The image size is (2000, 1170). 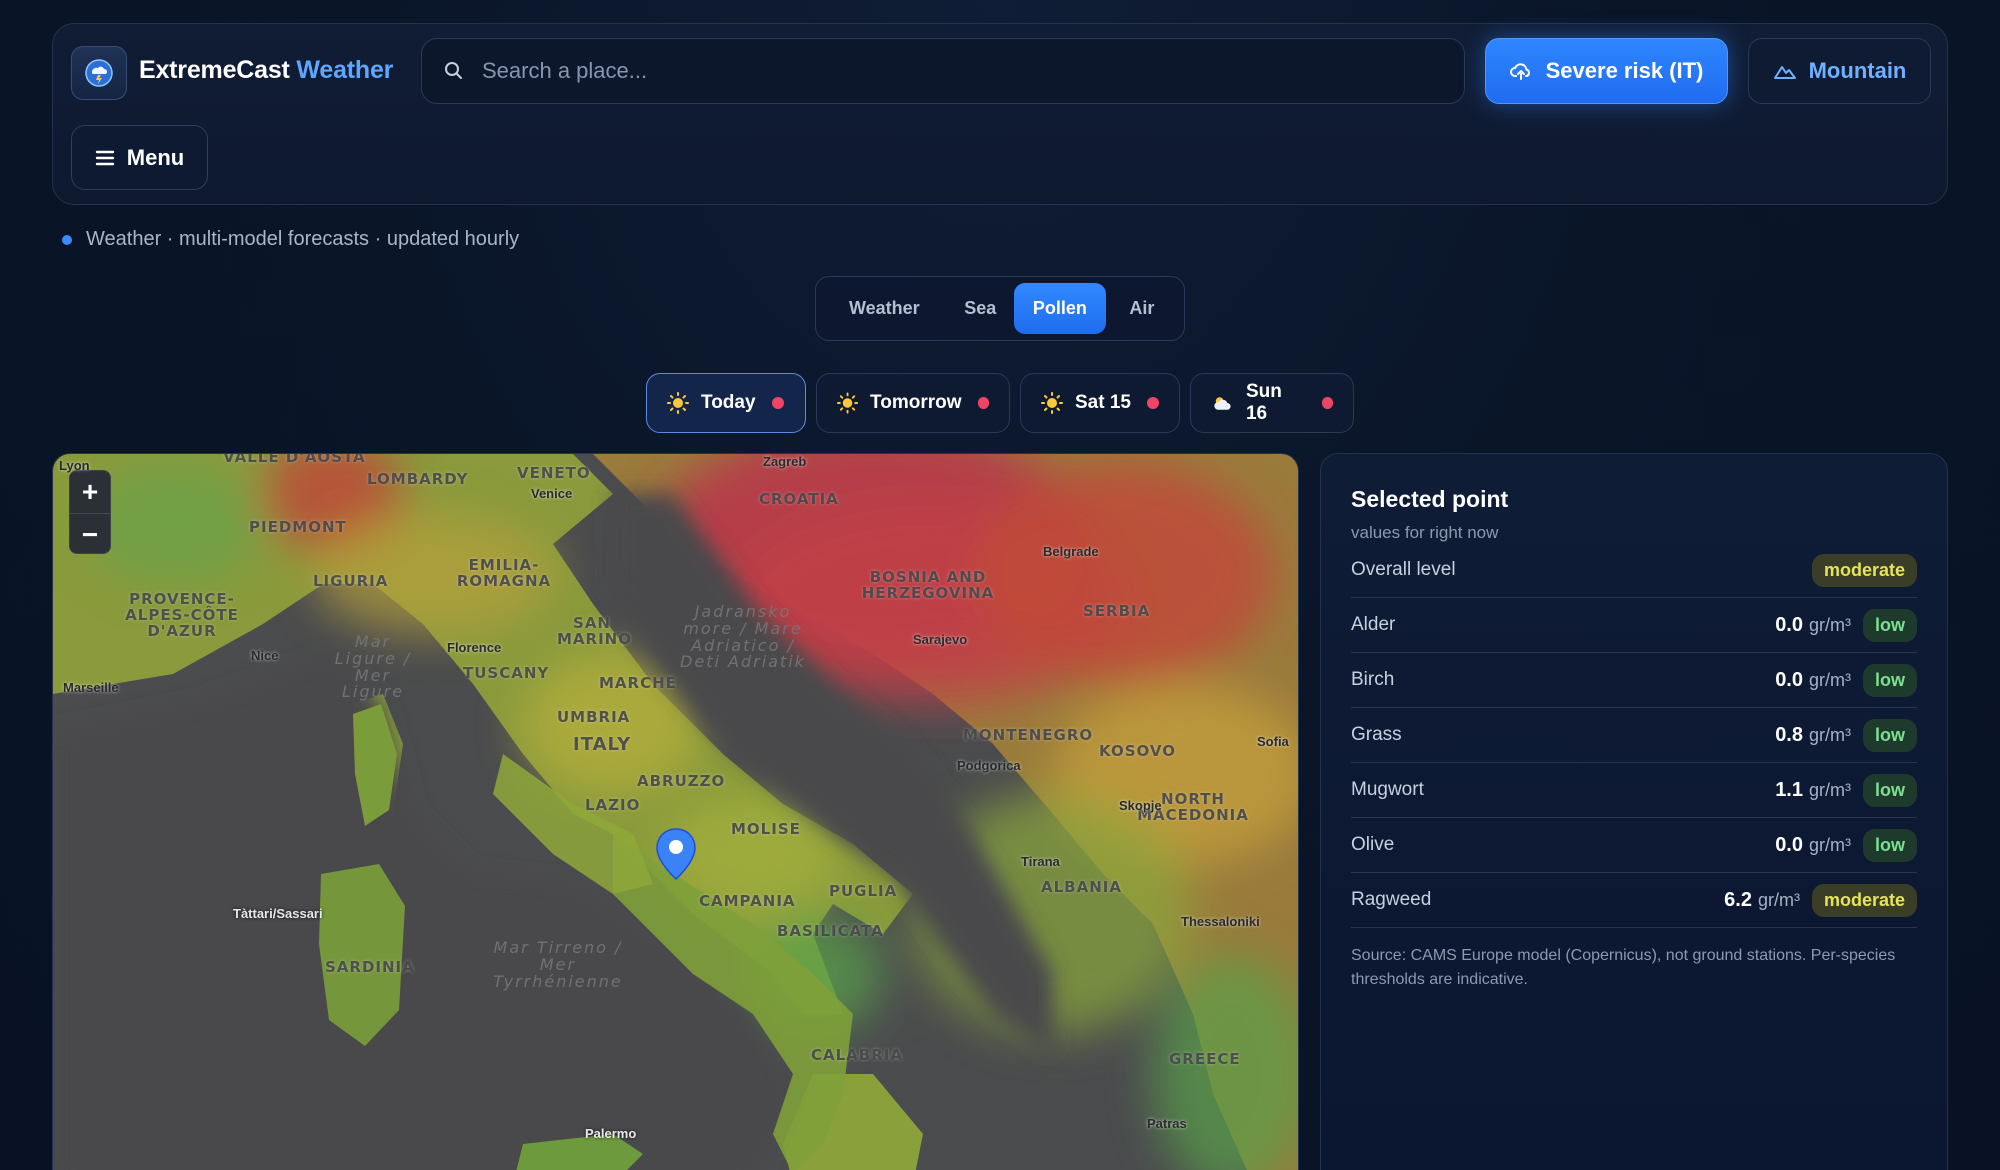 What do you see at coordinates (90, 492) in the screenshot?
I see `zoom-in-button: +` at bounding box center [90, 492].